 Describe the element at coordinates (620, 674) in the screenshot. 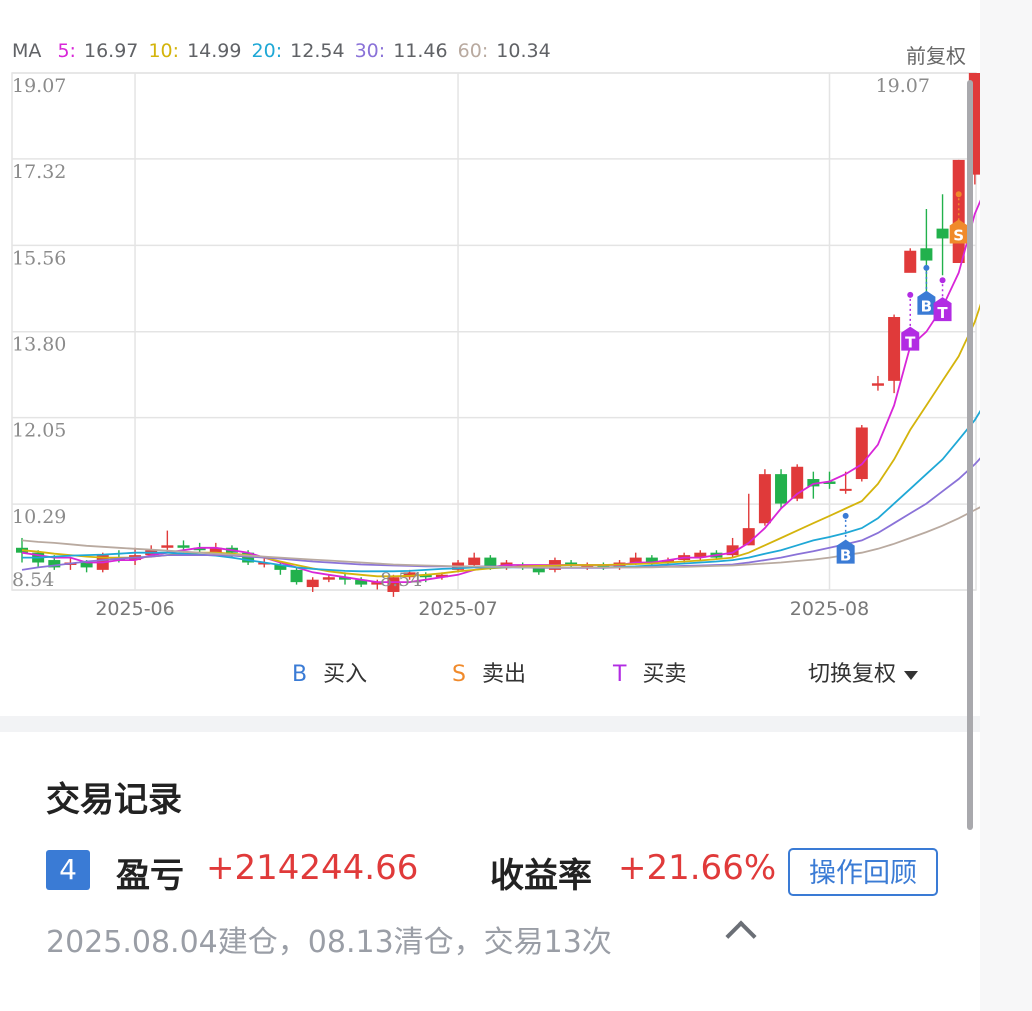

I see `legend-trade-key: T` at that location.